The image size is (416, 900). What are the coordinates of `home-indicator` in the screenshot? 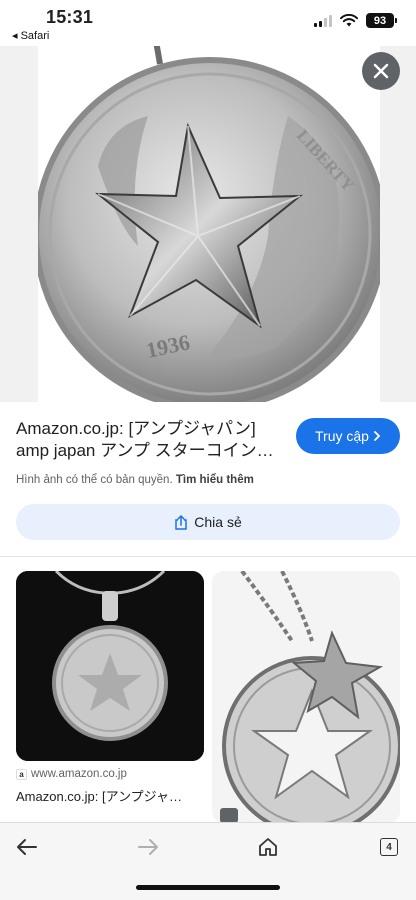 It's located at (208, 887).